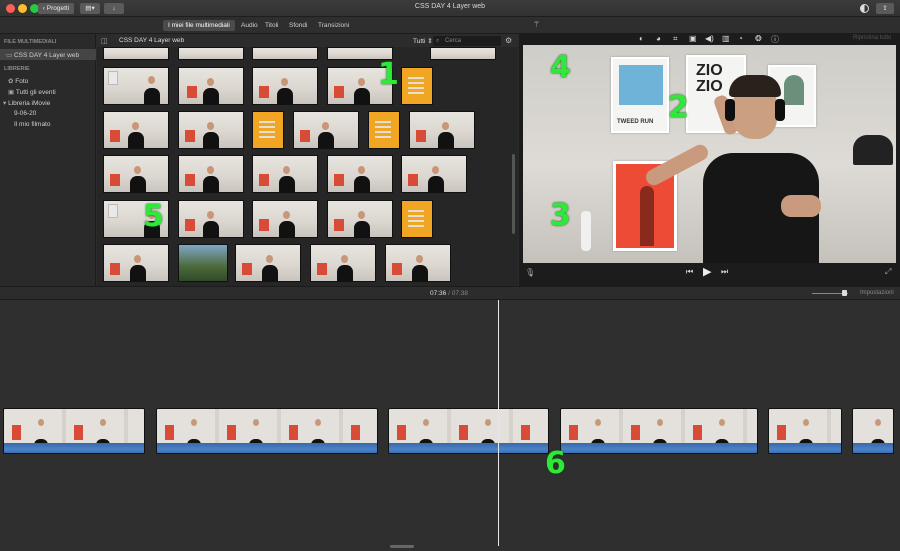  What do you see at coordinates (29, 103) in the screenshot?
I see `sidebar-item-label: Libreria iMovie` at bounding box center [29, 103].